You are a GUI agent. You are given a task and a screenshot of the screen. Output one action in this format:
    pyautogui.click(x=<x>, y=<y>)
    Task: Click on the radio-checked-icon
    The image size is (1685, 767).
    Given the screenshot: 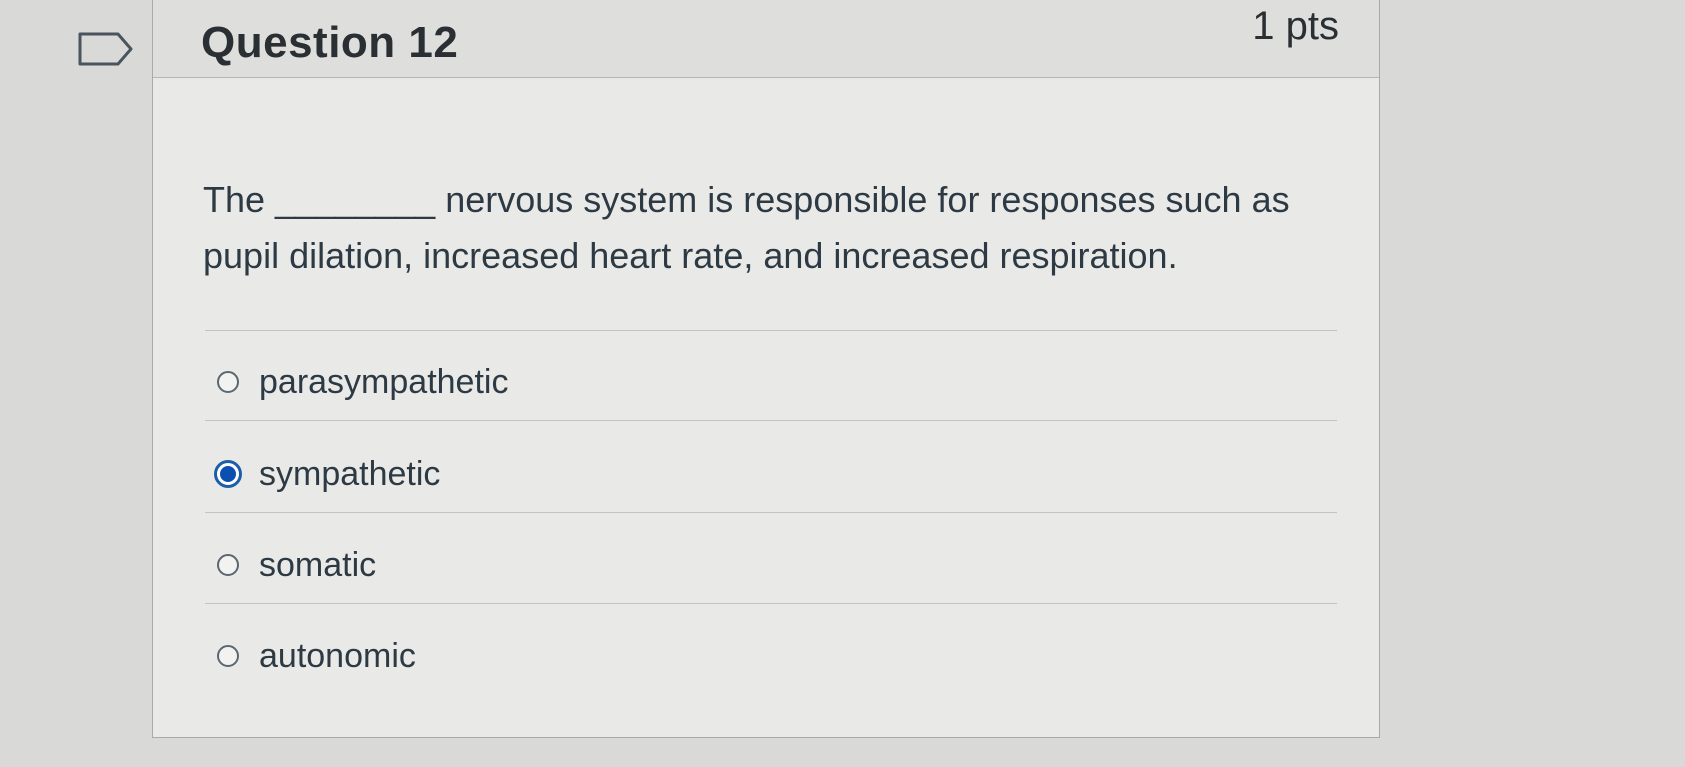 What is the action you would take?
    pyautogui.click(x=228, y=474)
    